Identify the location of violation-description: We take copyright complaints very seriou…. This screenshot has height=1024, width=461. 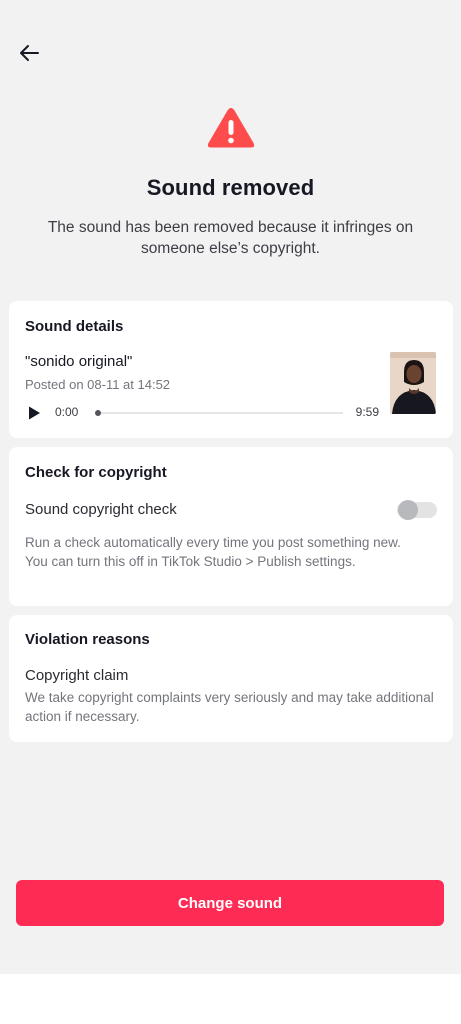
(229, 707).